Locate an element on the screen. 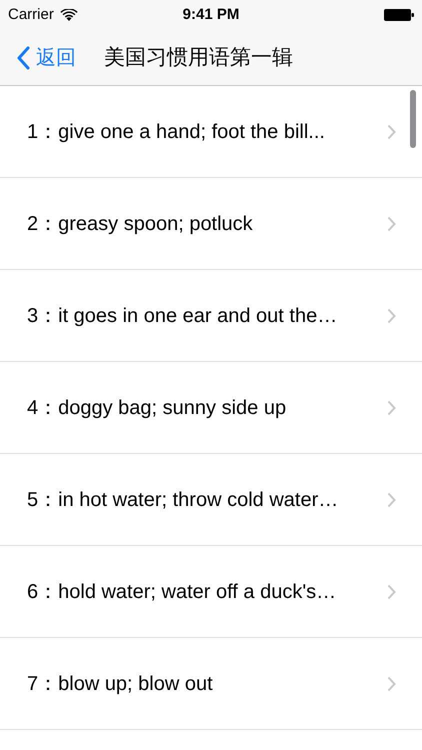 The image size is (422, 750). list-row: 2：greasy spoon; potluck is located at coordinates (211, 224).